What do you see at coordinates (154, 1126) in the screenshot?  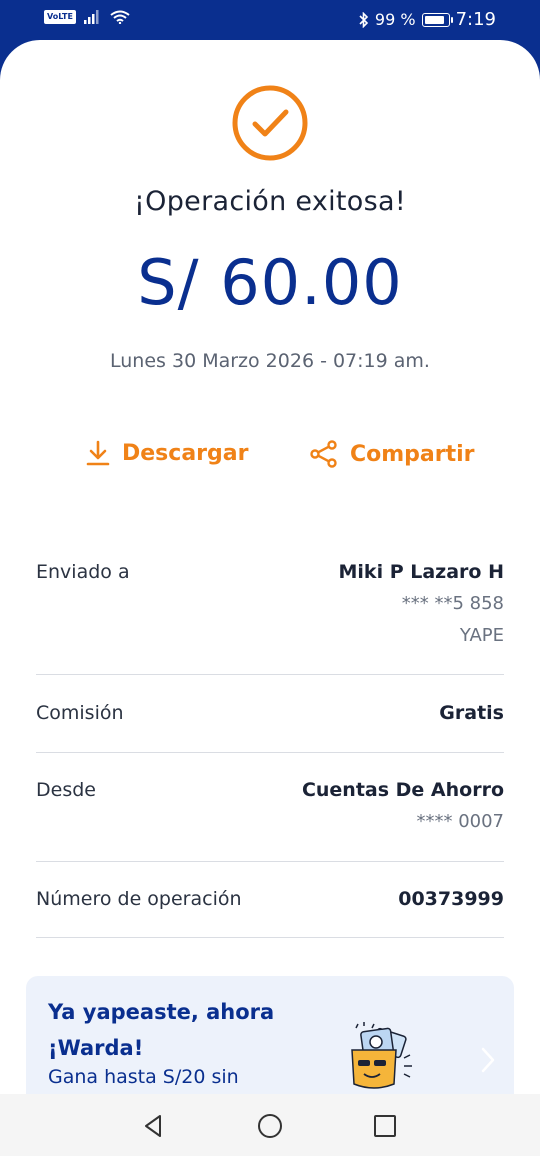 I see `back-icon` at bounding box center [154, 1126].